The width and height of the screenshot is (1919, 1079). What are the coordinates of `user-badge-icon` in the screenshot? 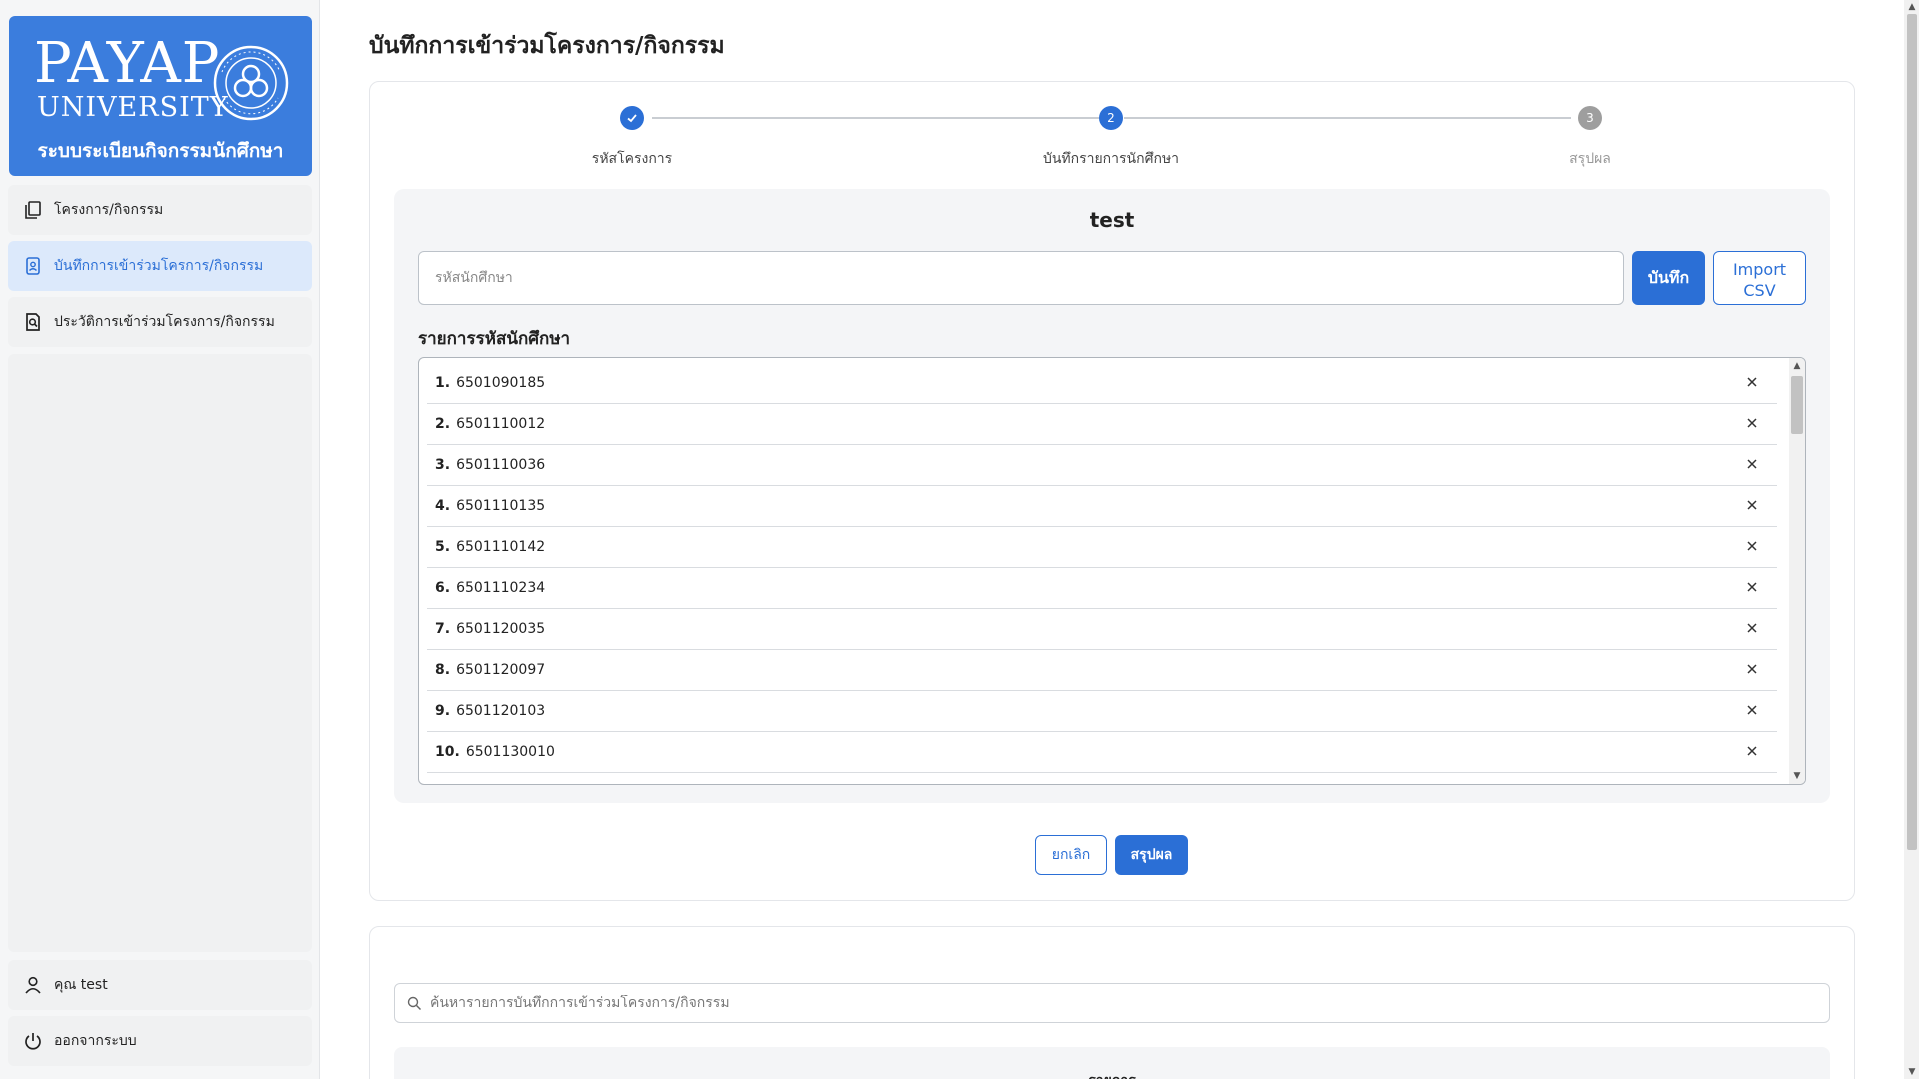 It's located at (33, 266).